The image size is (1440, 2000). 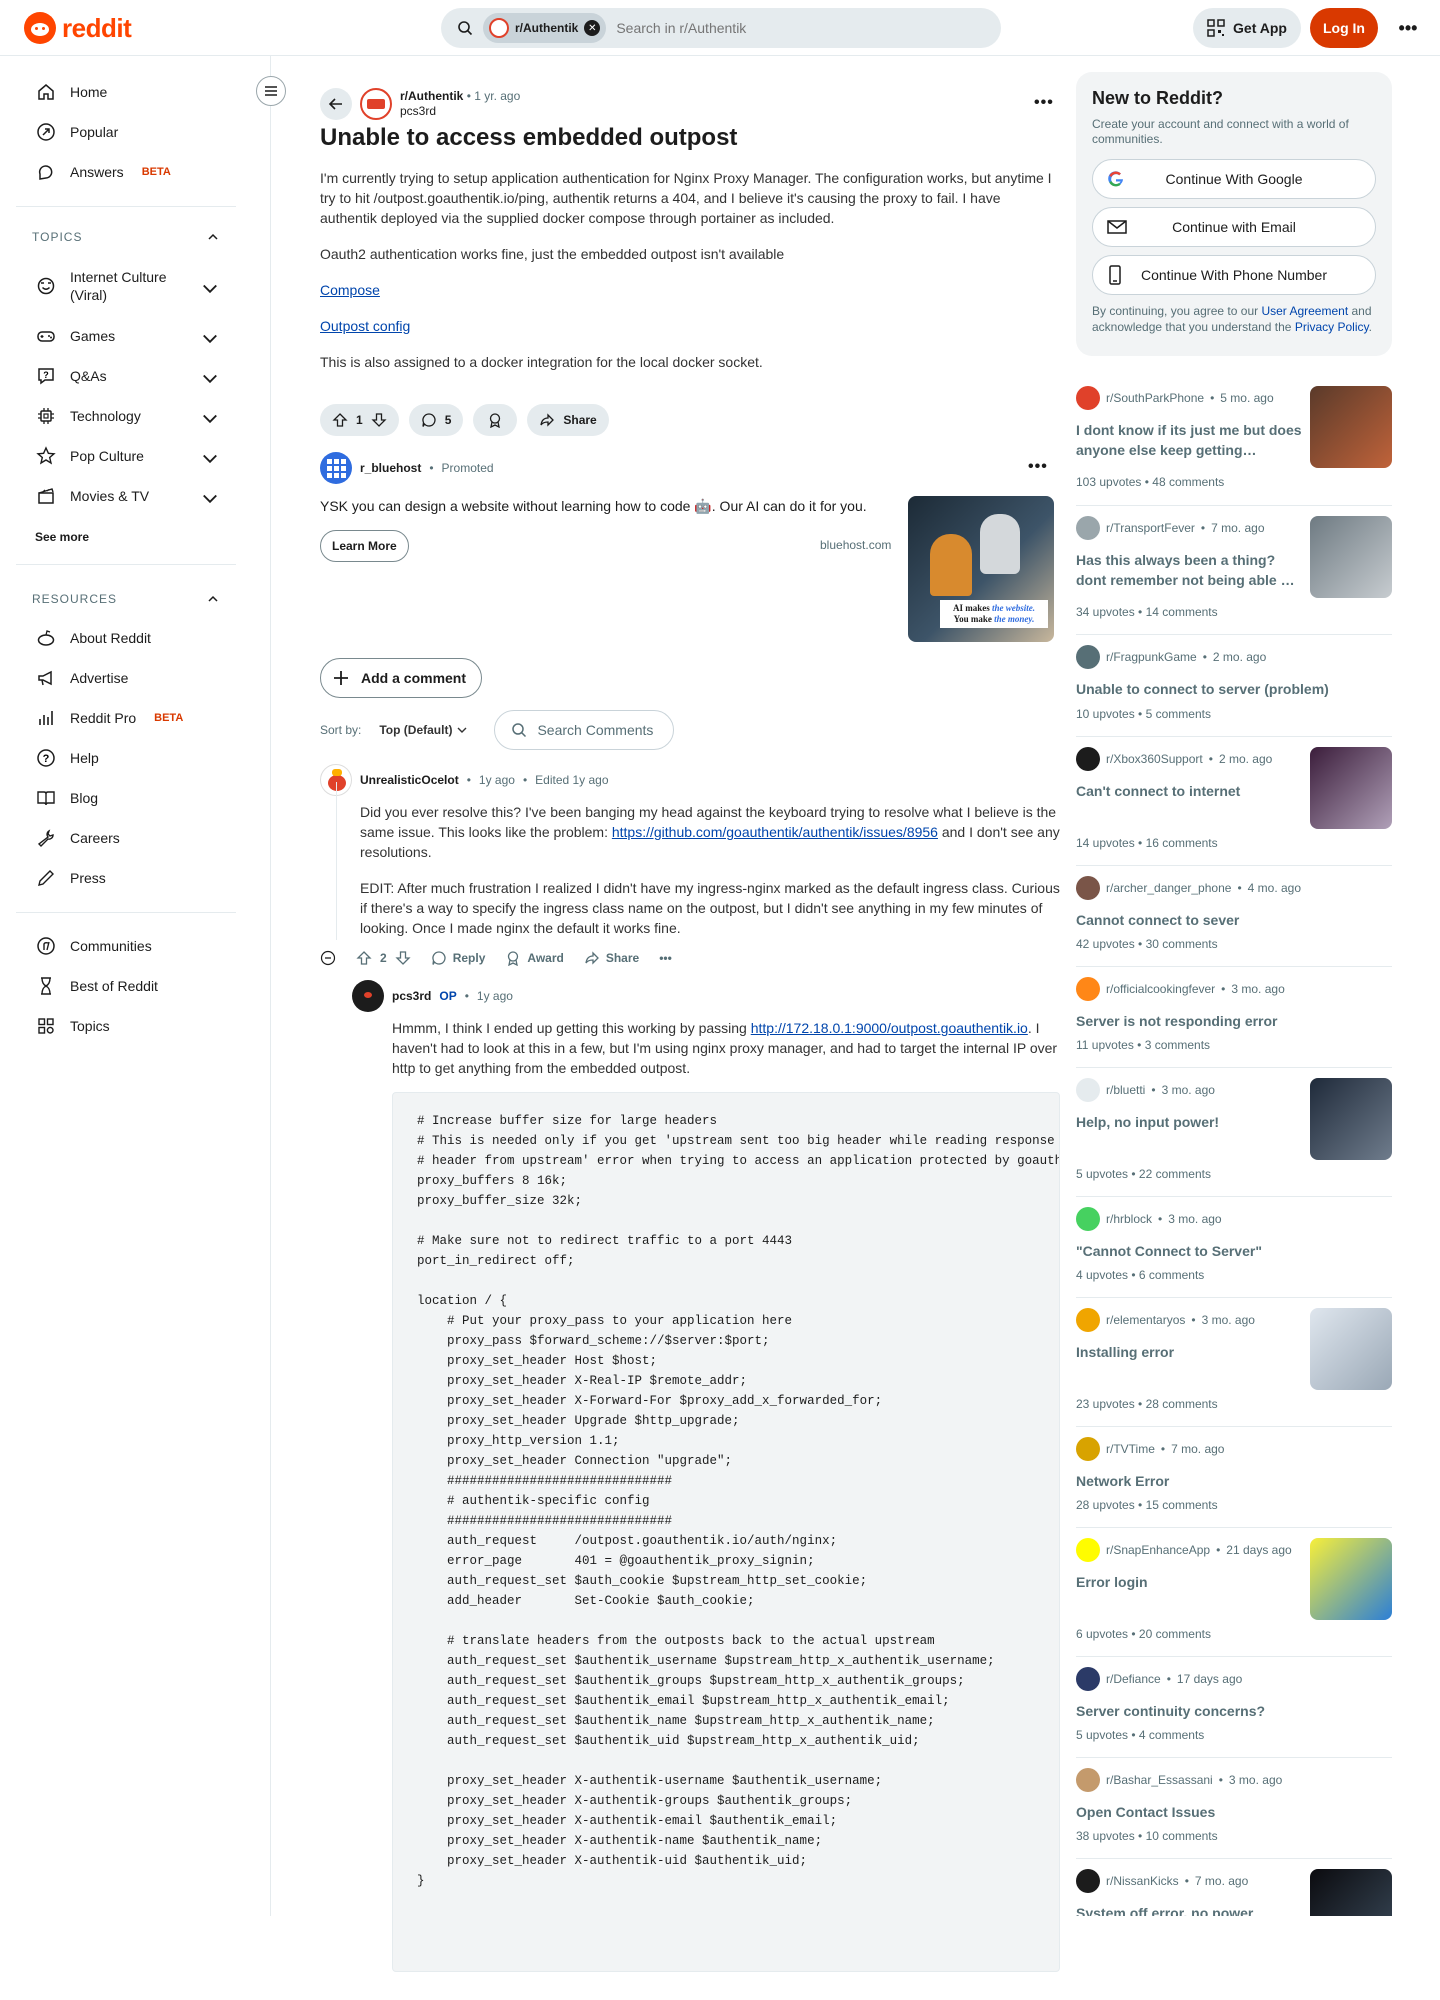 What do you see at coordinates (495, 420) in the screenshot?
I see `award-button` at bounding box center [495, 420].